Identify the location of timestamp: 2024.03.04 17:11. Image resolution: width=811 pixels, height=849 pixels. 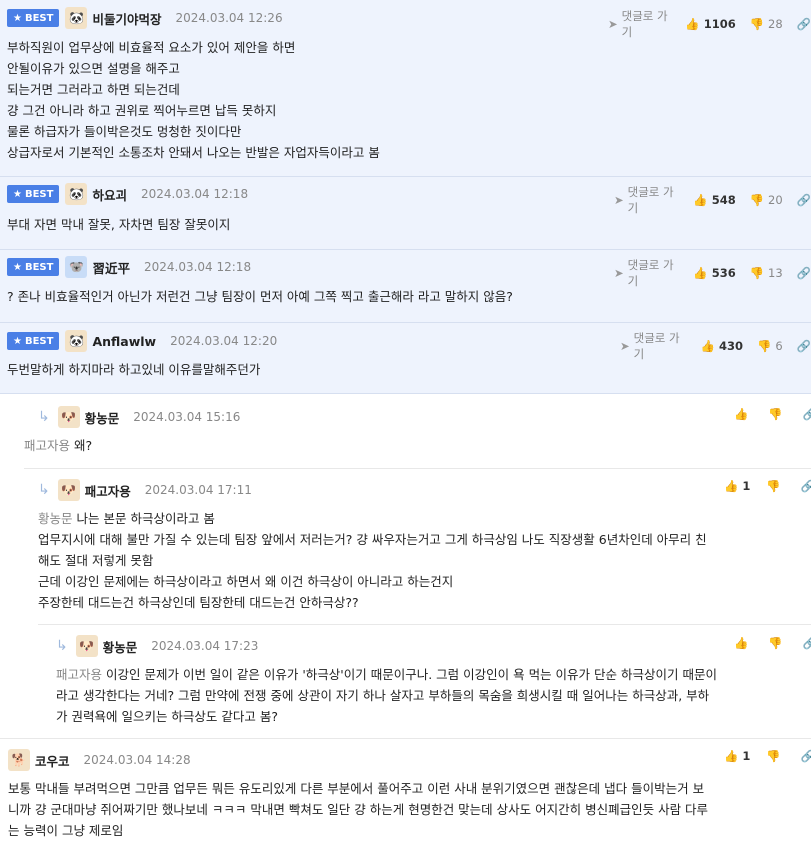
(198, 490).